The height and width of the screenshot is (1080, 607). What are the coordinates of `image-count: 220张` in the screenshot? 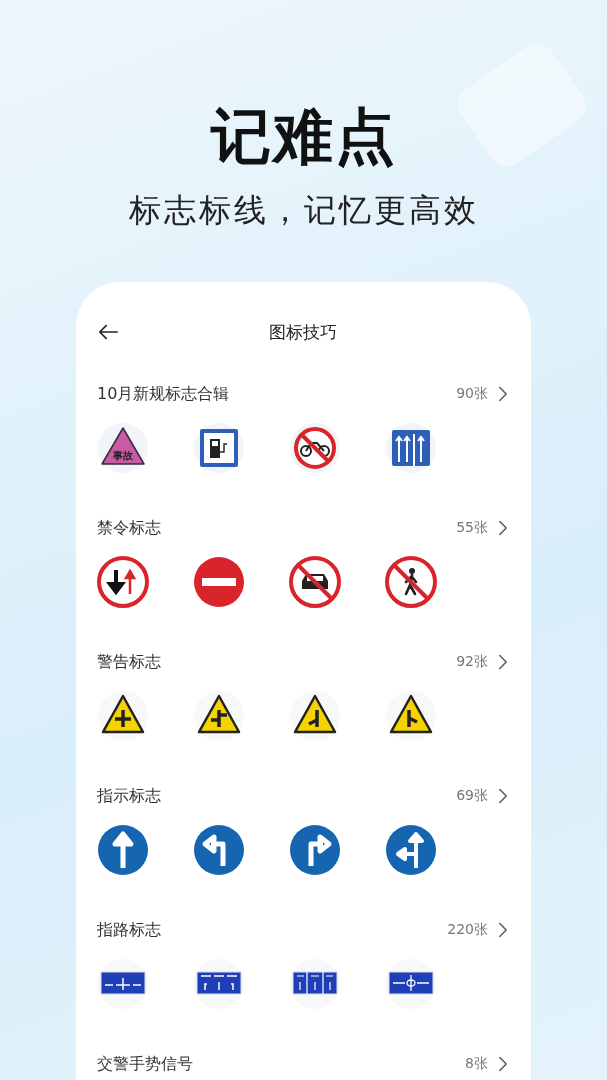 It's located at (467, 930).